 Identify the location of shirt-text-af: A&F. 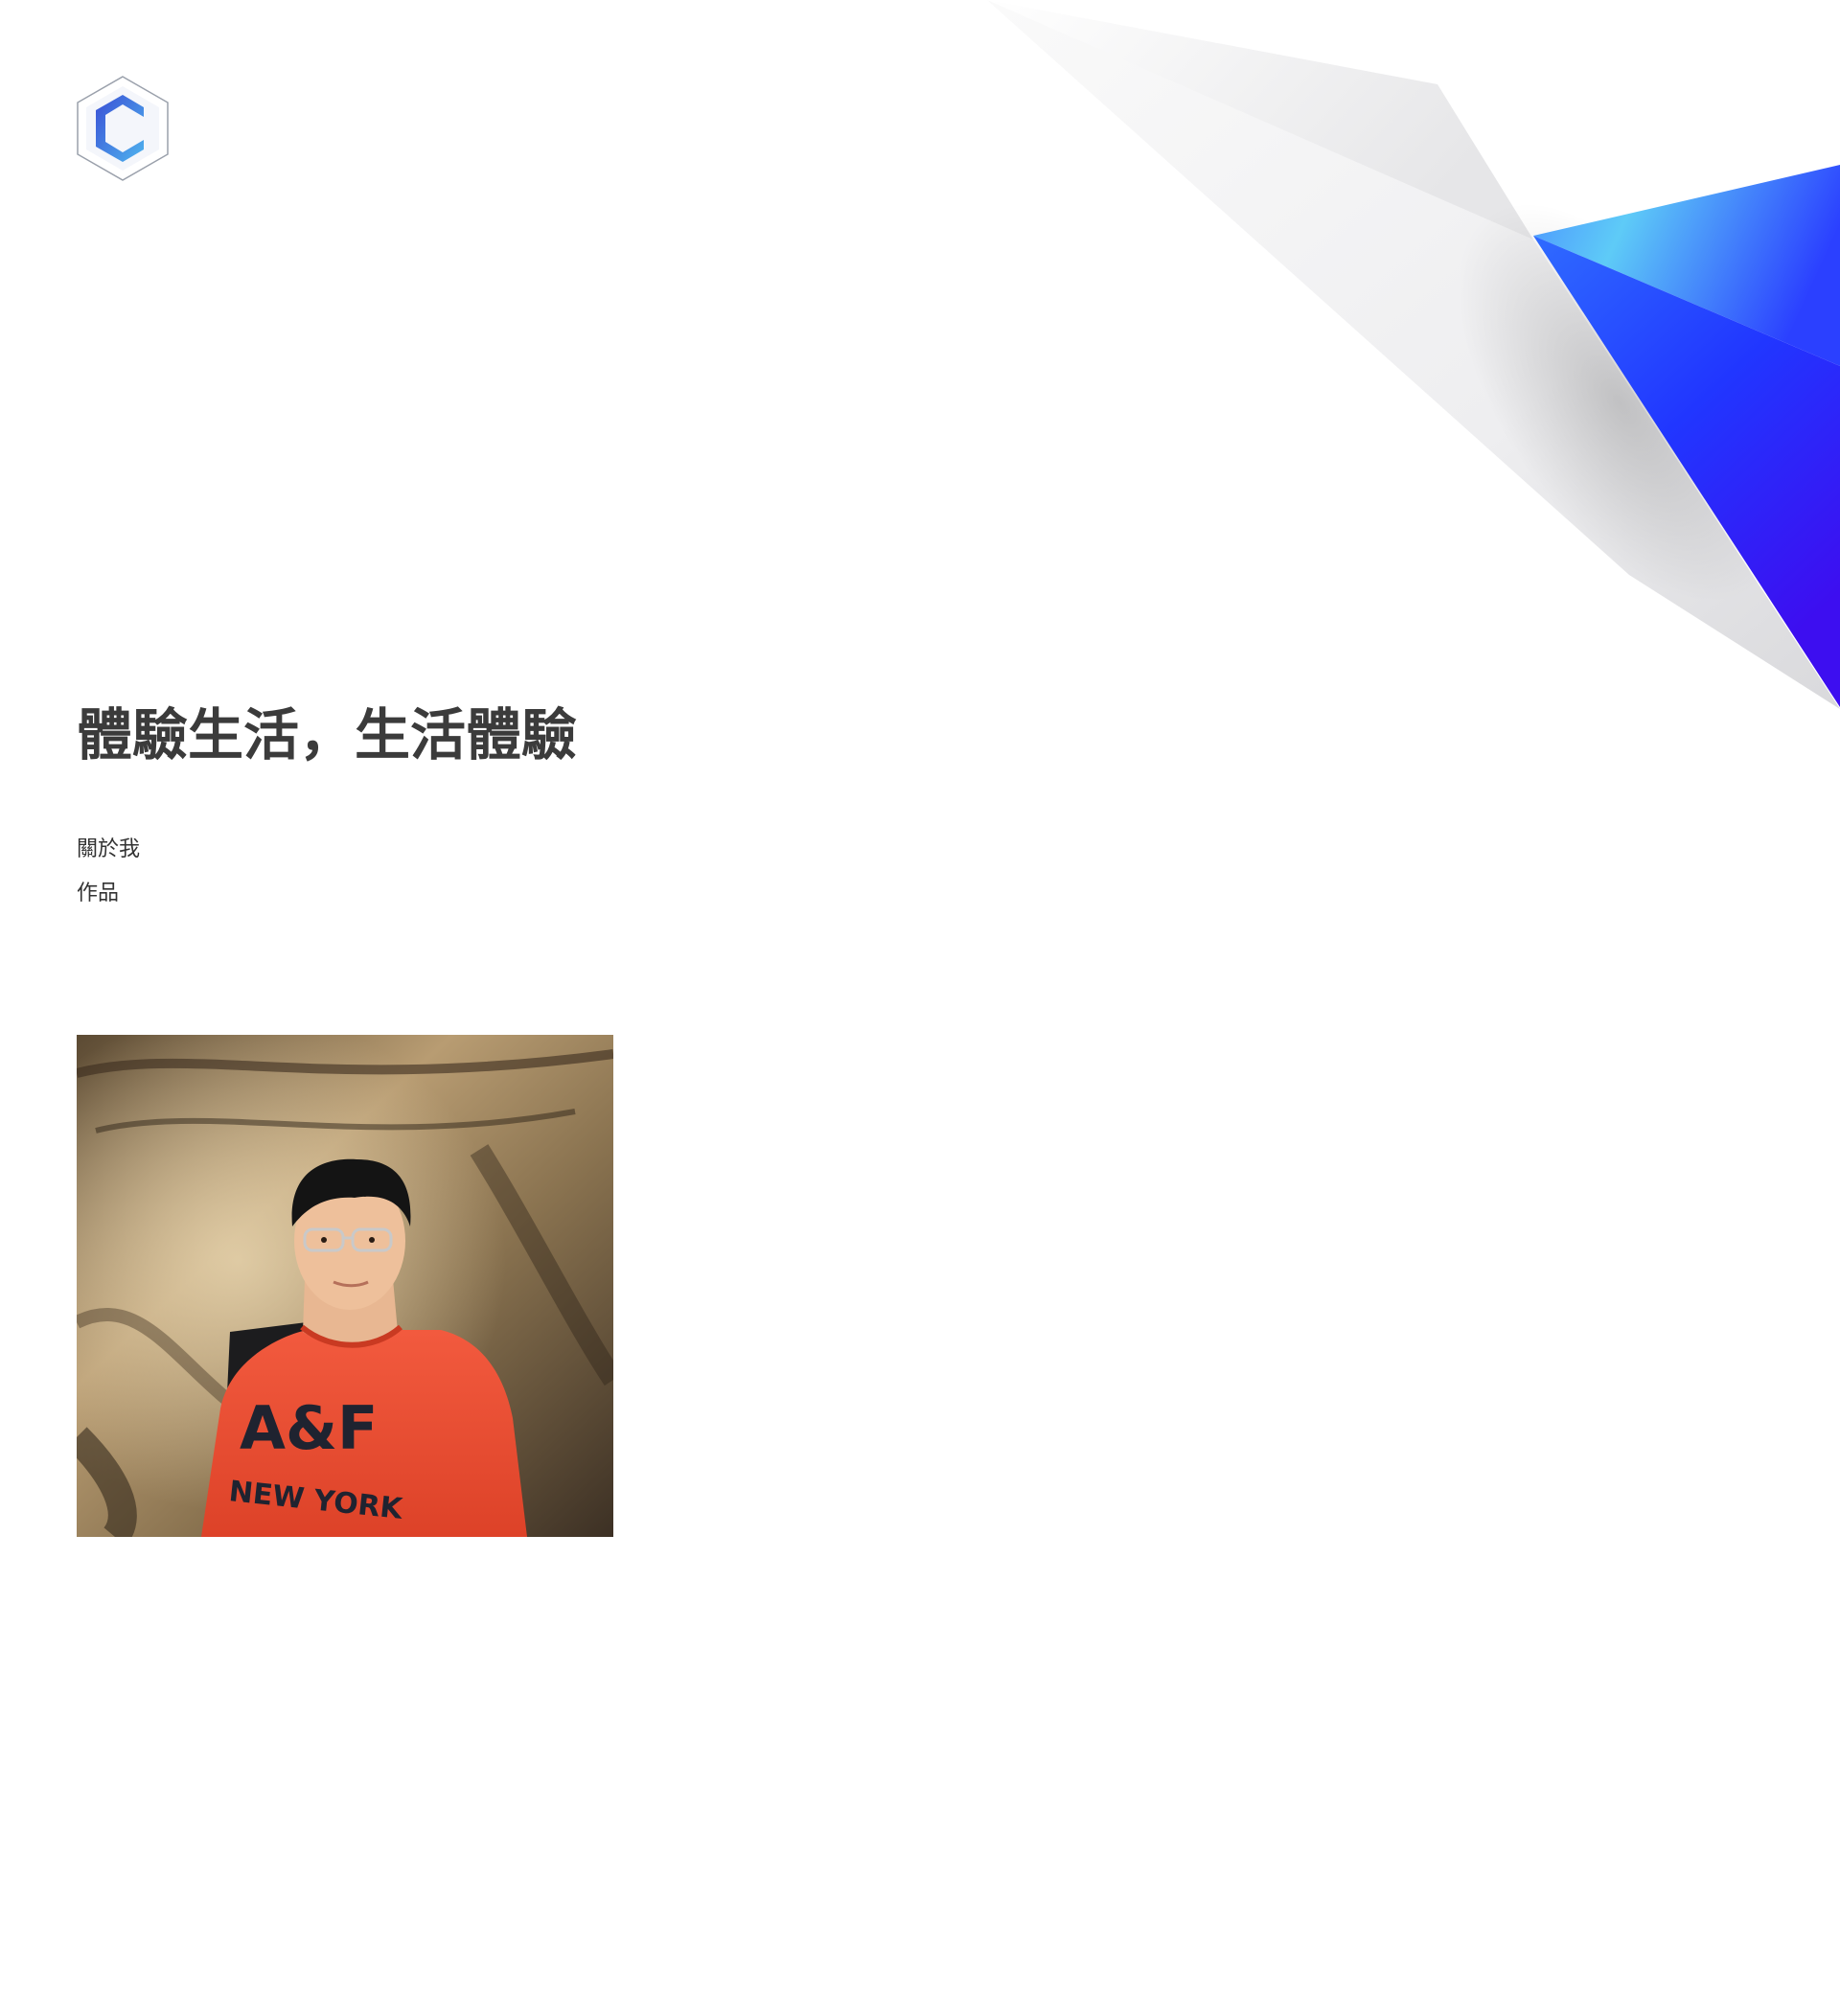
(309, 1428).